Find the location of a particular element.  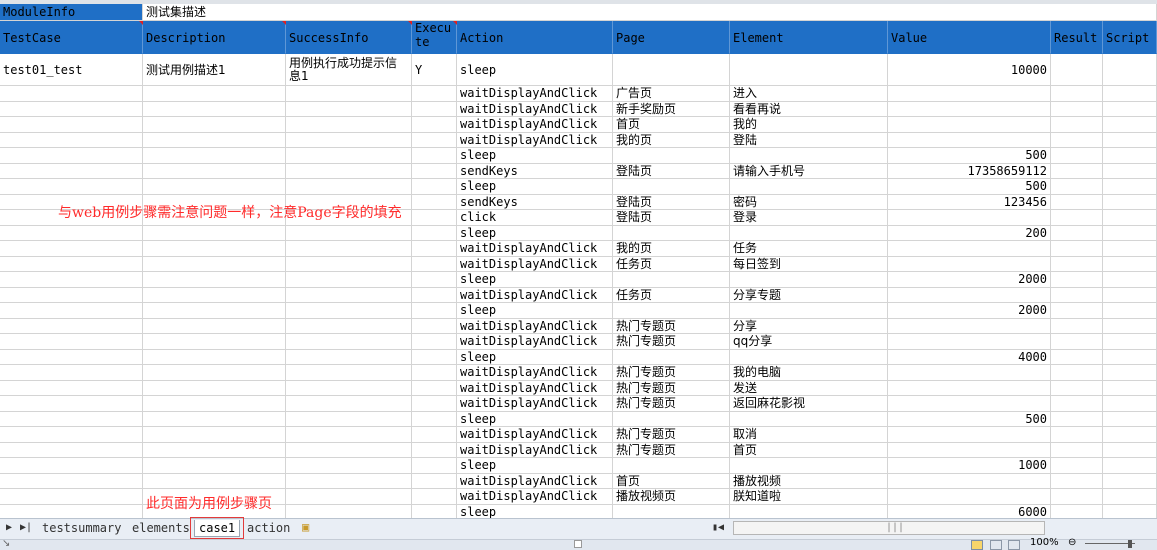

cell-element: 看看再说 is located at coordinates (809, 109).